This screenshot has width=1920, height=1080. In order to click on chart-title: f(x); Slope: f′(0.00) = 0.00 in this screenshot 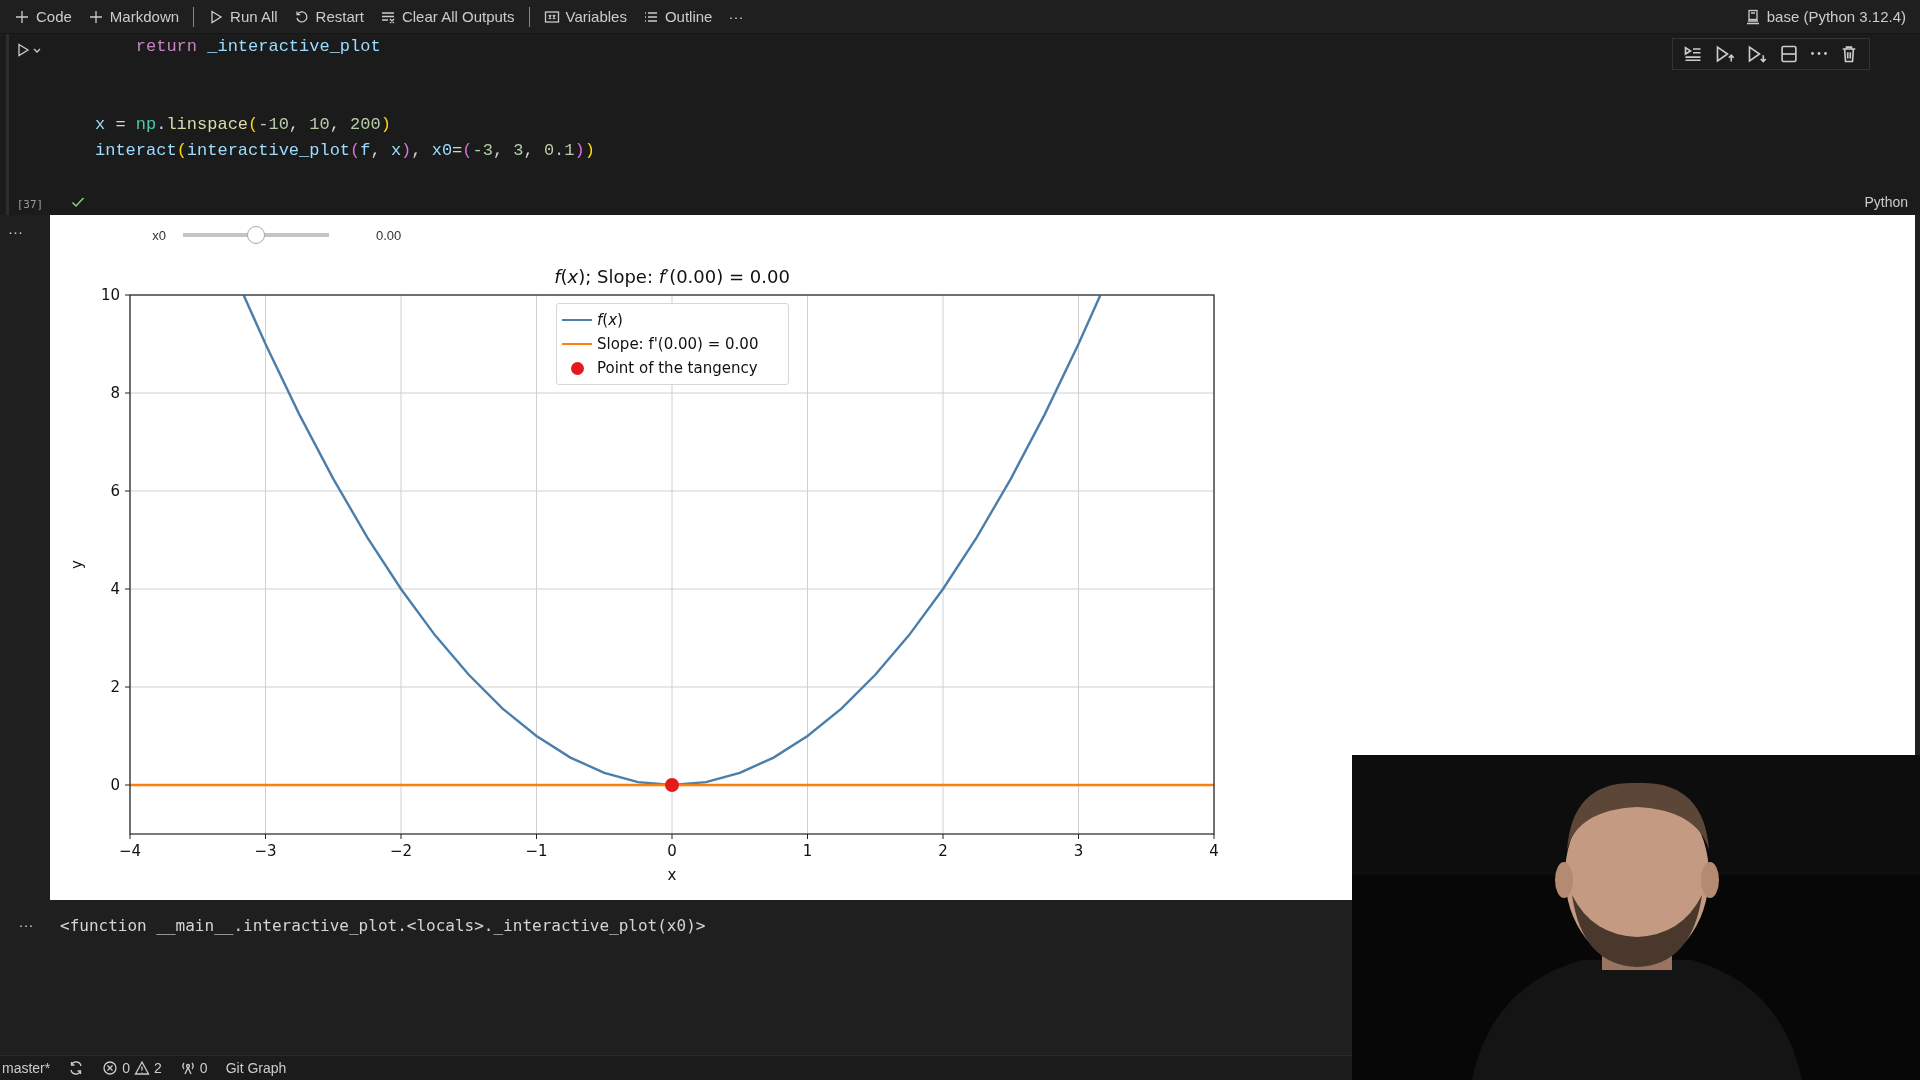, I will do `click(672, 276)`.